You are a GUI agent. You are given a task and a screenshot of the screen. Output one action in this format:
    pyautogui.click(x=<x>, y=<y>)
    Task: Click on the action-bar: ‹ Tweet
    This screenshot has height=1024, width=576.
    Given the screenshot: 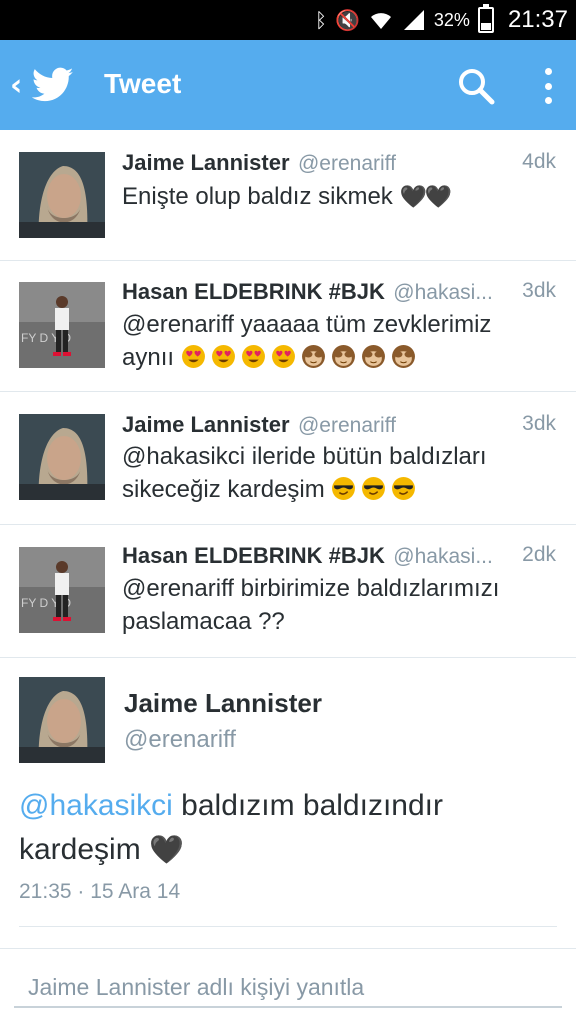 What is the action you would take?
    pyautogui.click(x=288, y=85)
    